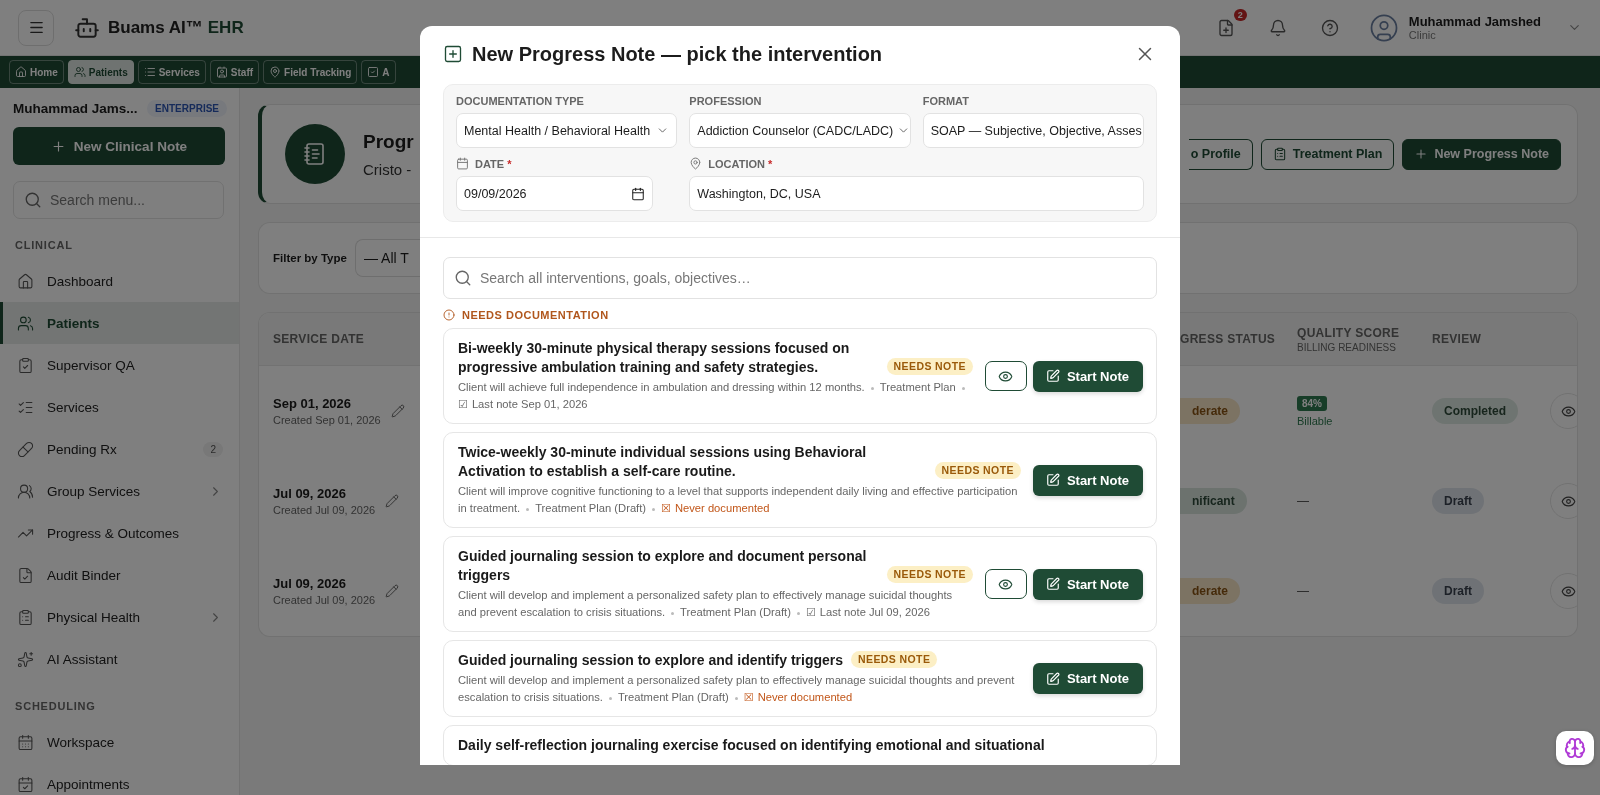  I want to click on intervention-title: Bi-weekly 30-minute physical therapy sessions focused on progressive ambulation training and safety strategies., so click(654, 358).